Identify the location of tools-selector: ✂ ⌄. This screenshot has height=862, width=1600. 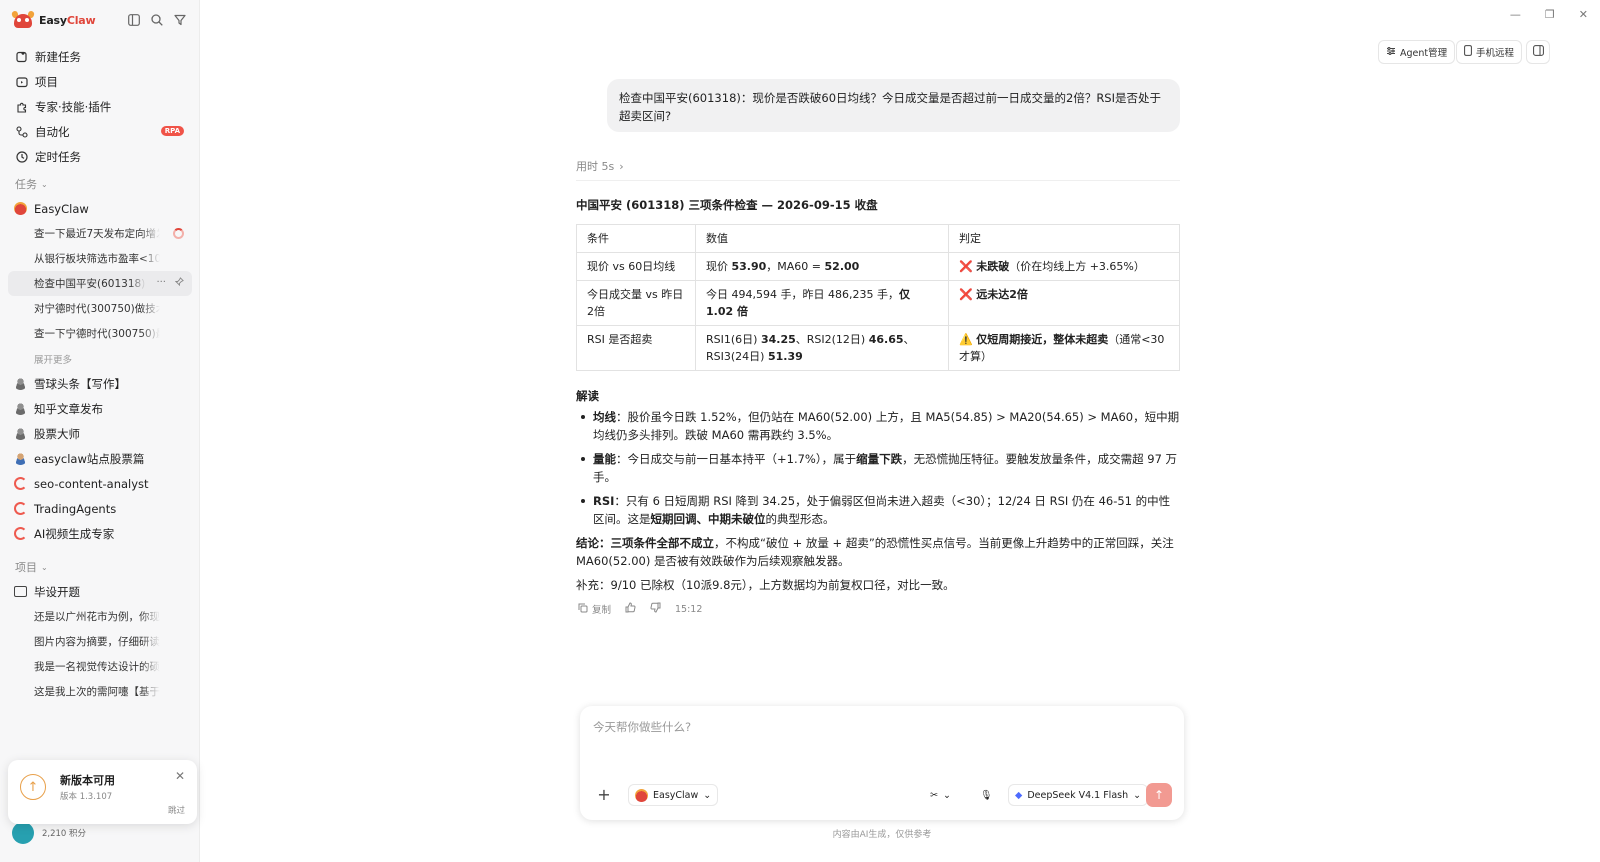
(940, 795).